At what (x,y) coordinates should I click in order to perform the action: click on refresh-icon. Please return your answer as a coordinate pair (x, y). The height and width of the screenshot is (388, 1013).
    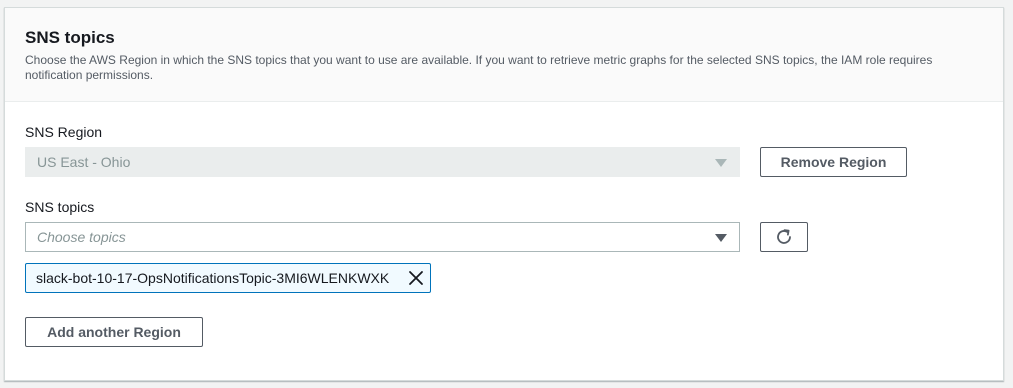
    Looking at the image, I should click on (784, 236).